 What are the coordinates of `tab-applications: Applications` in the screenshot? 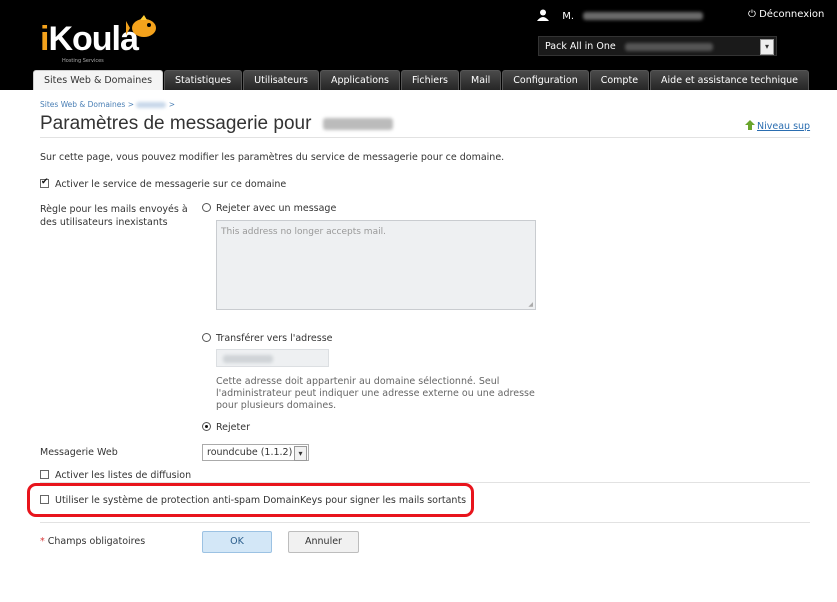 It's located at (359, 80).